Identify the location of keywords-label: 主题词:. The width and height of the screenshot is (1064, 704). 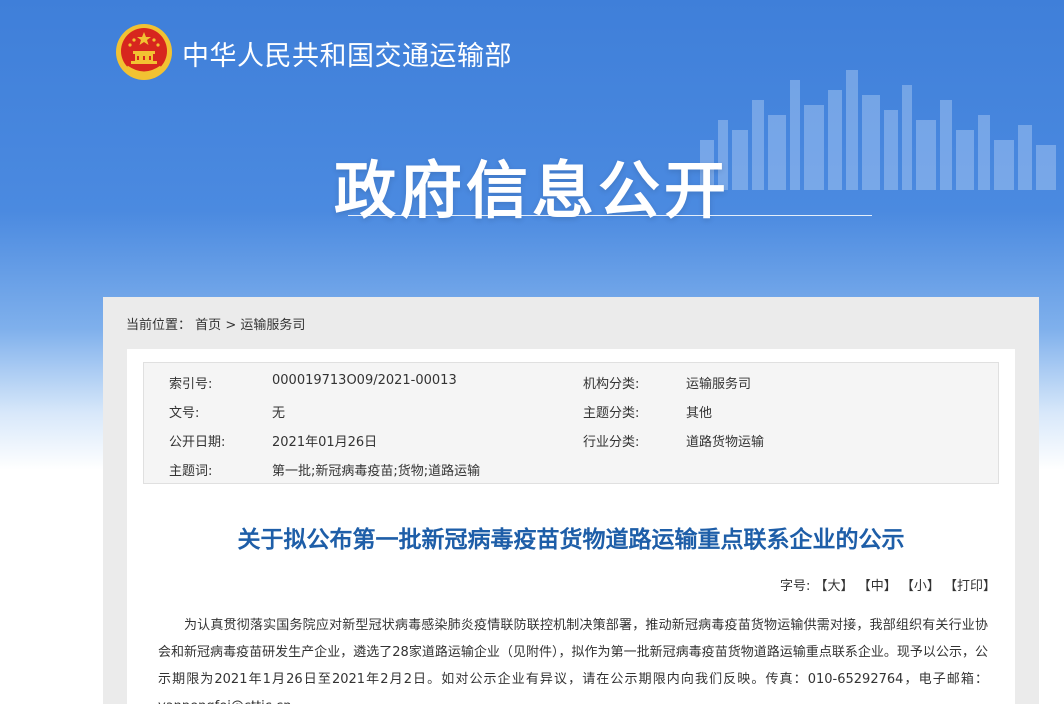
(191, 471).